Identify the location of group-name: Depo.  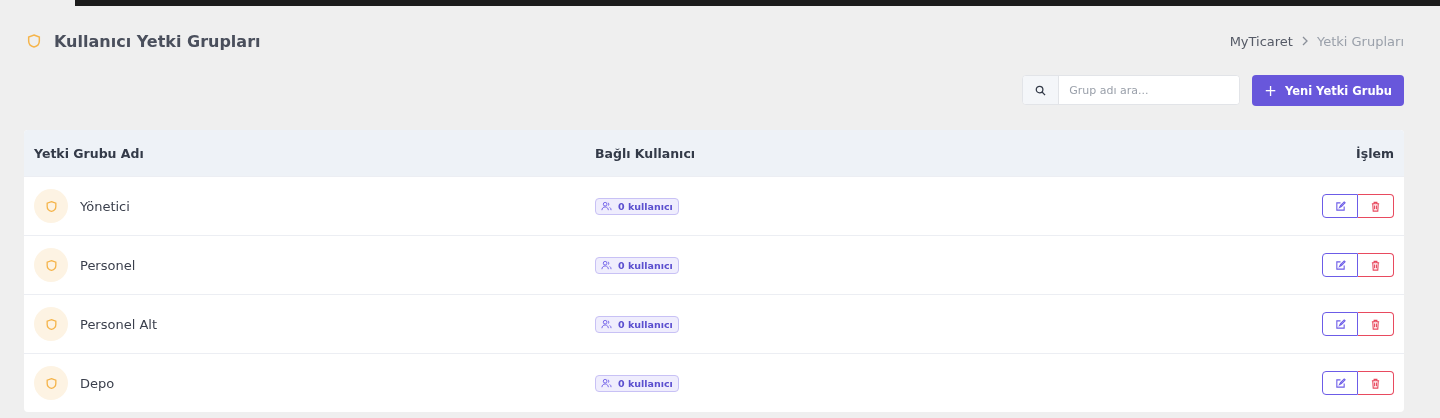
(97, 383).